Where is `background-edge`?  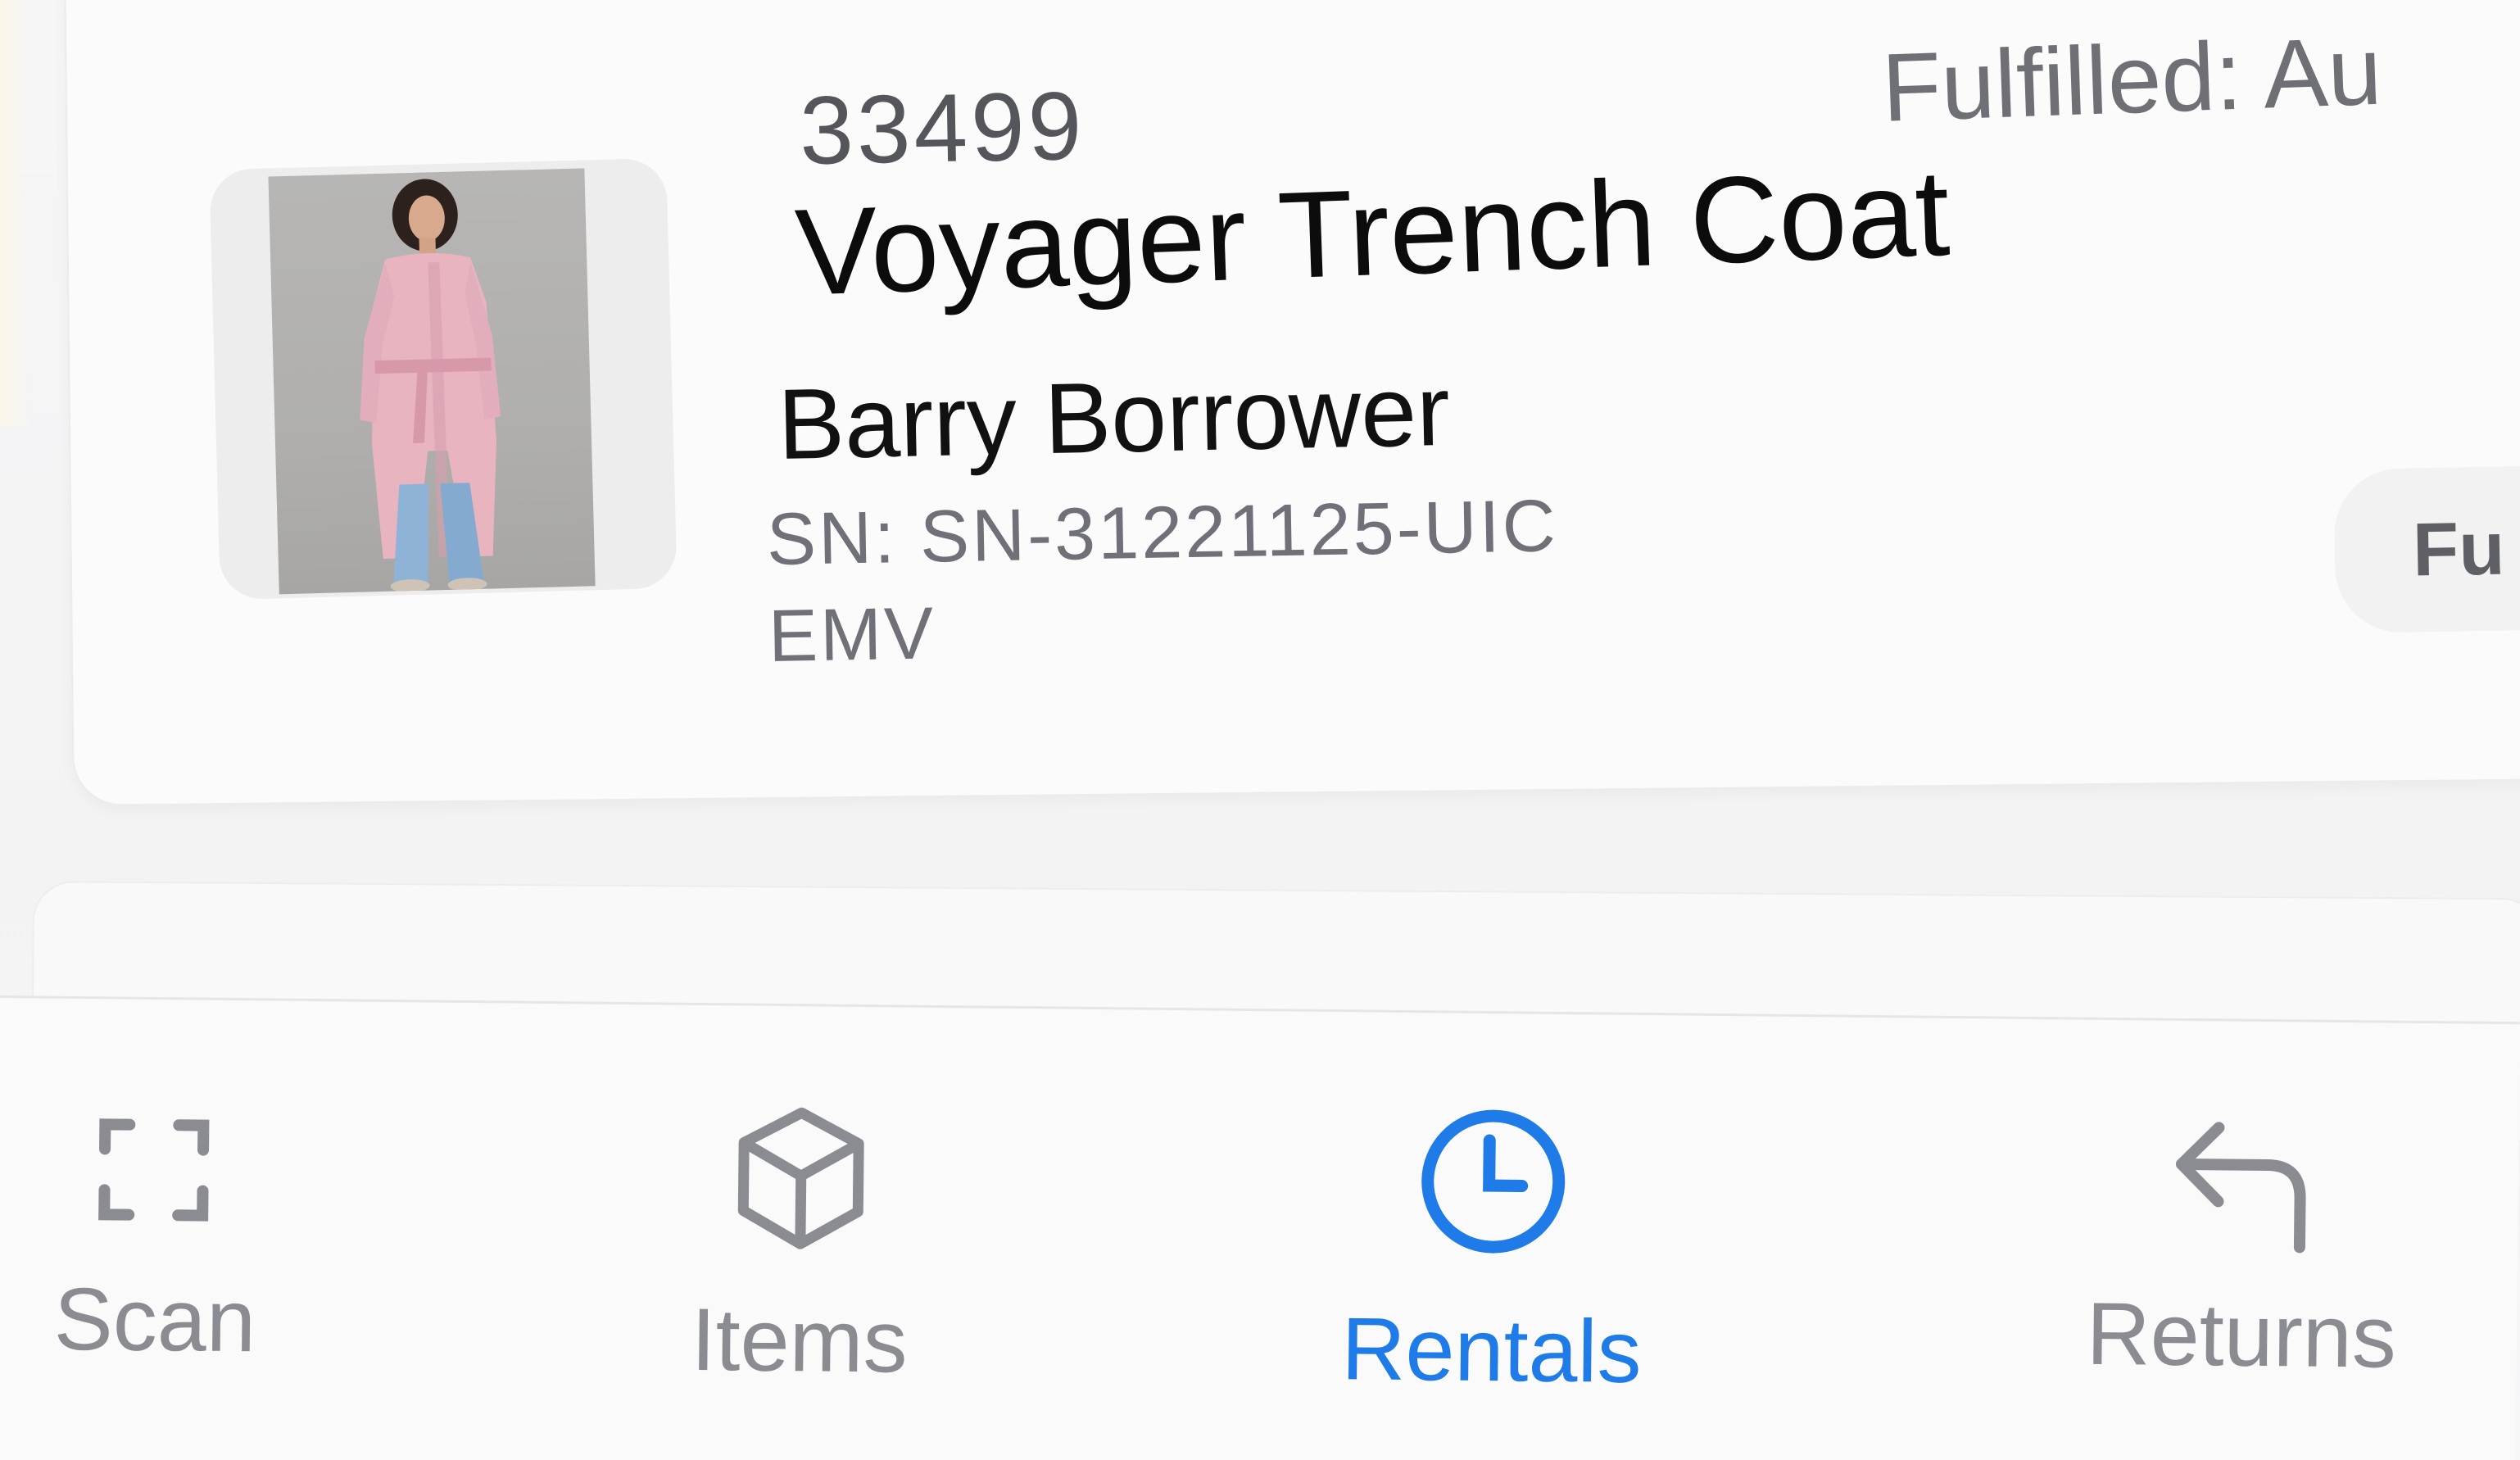 background-edge is located at coordinates (16, 213).